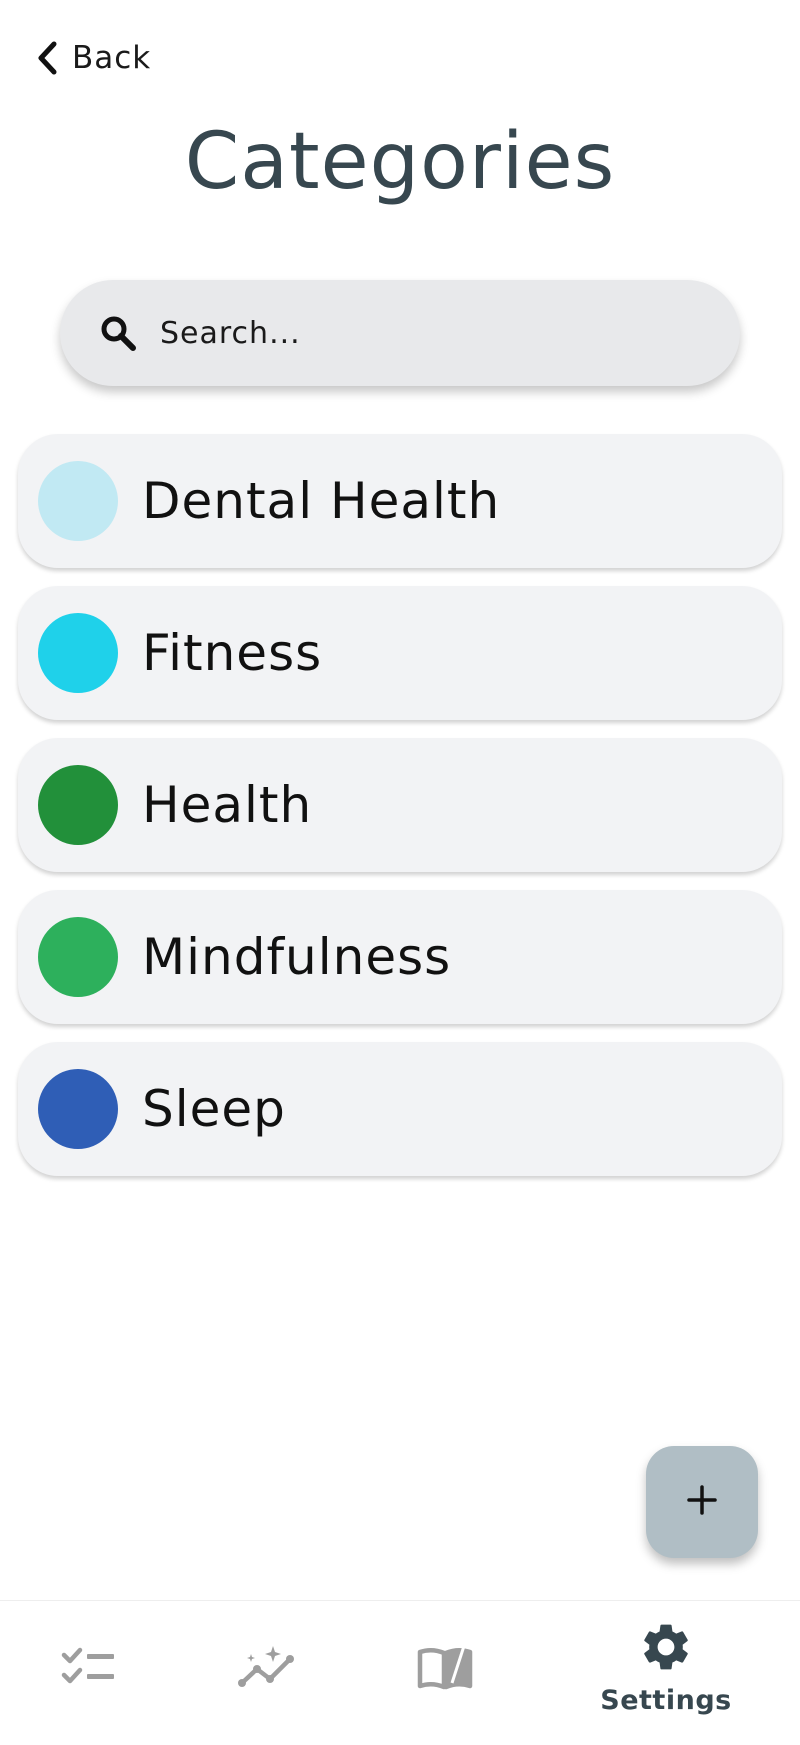 This screenshot has height=1745, width=800. I want to click on nav-tab-settings: Settings, so click(666, 1673).